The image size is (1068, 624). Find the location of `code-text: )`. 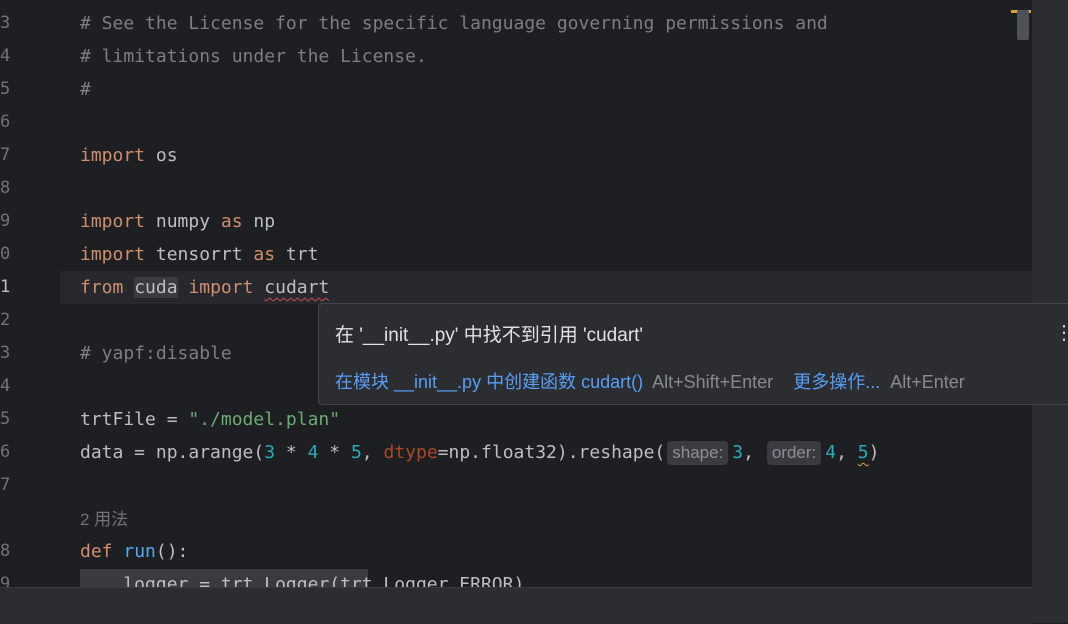

code-text: ) is located at coordinates (874, 452).